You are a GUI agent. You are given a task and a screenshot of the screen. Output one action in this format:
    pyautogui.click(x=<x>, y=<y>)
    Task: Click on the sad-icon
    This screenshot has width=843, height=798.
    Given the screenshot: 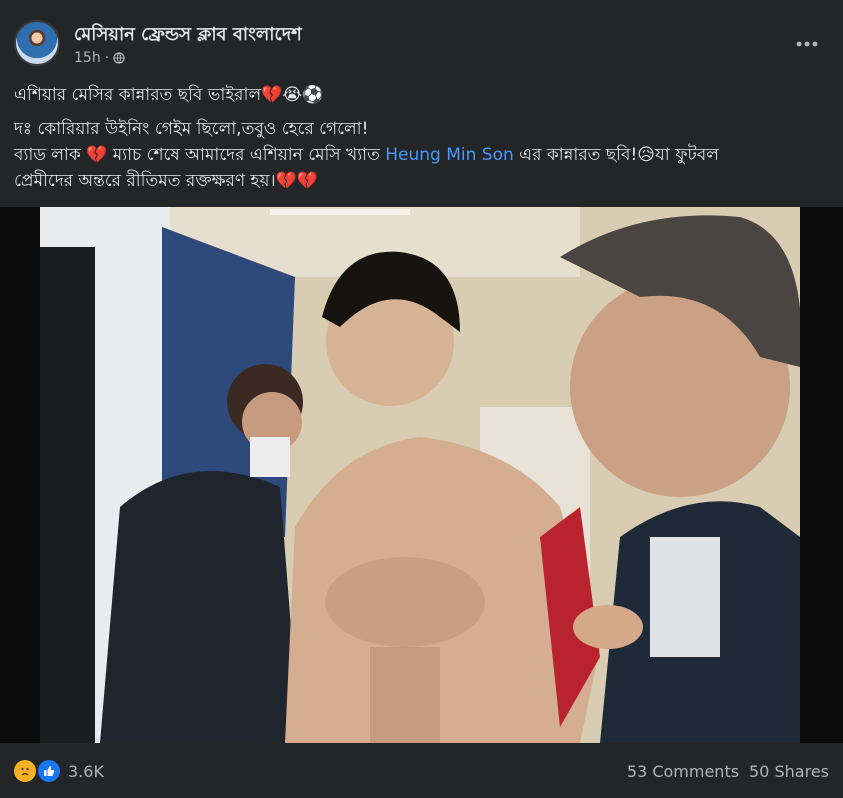 What is the action you would take?
    pyautogui.click(x=25, y=771)
    